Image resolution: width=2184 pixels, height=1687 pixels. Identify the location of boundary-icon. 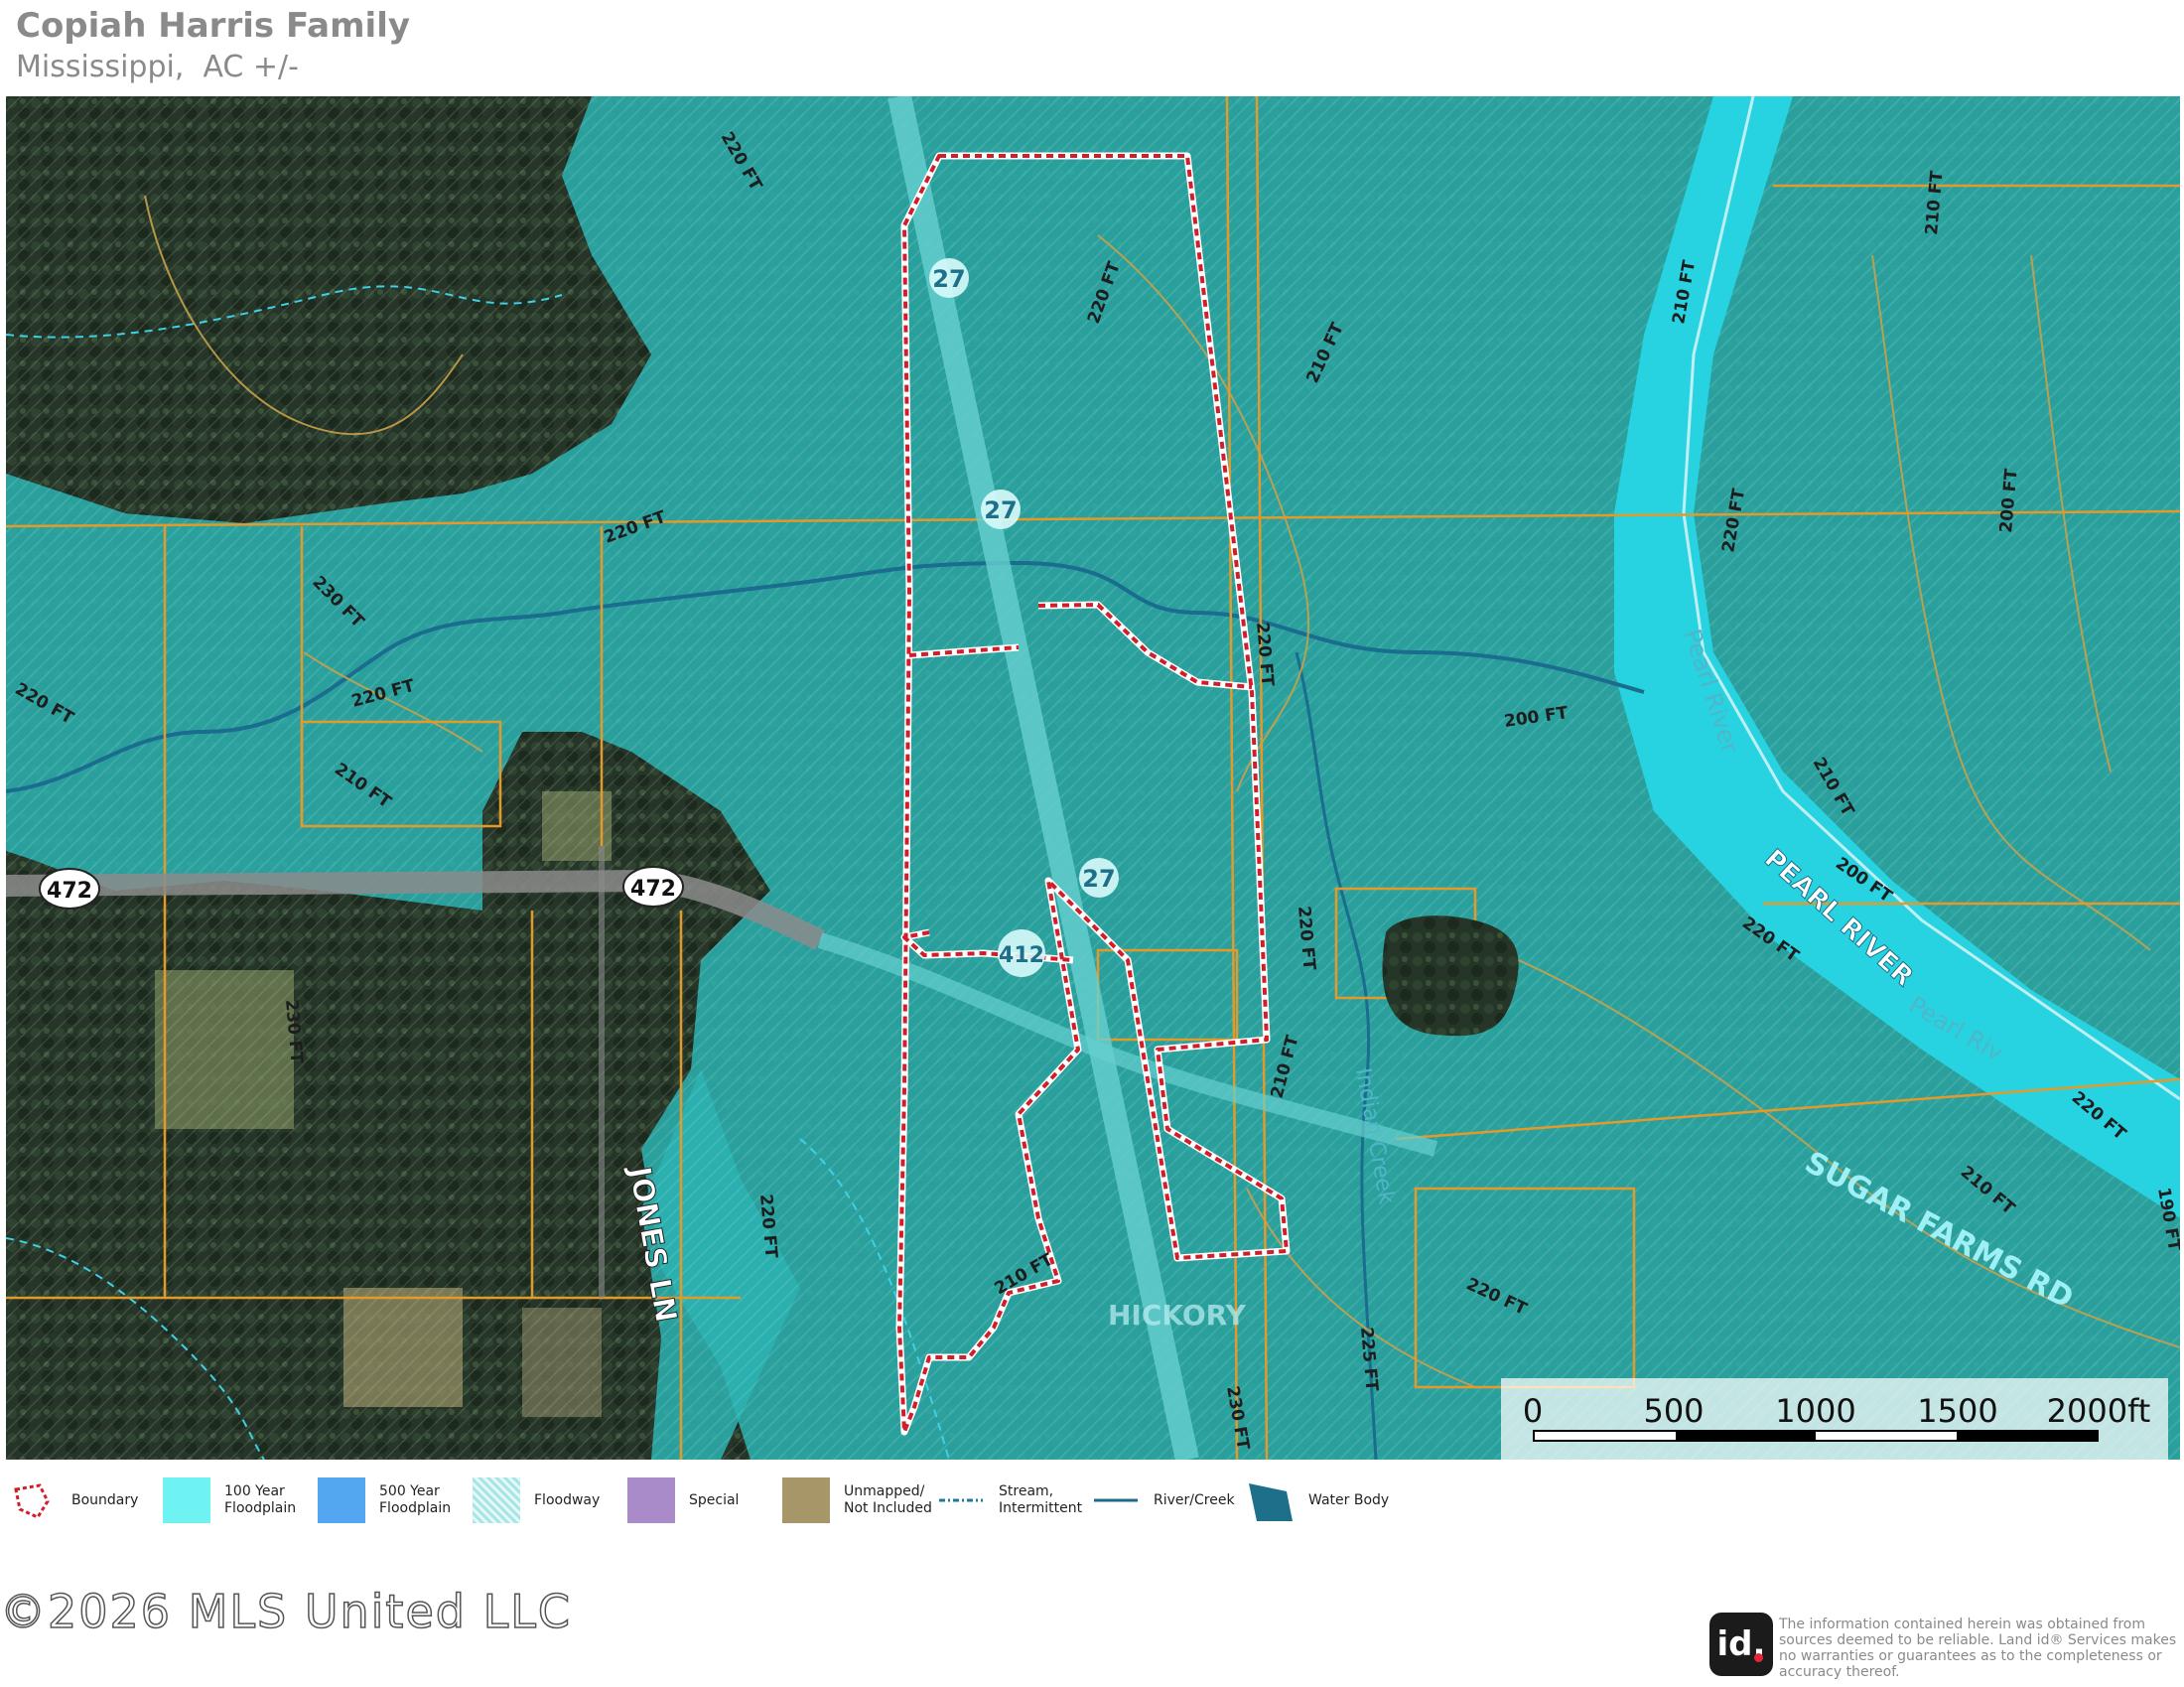
(32, 1501).